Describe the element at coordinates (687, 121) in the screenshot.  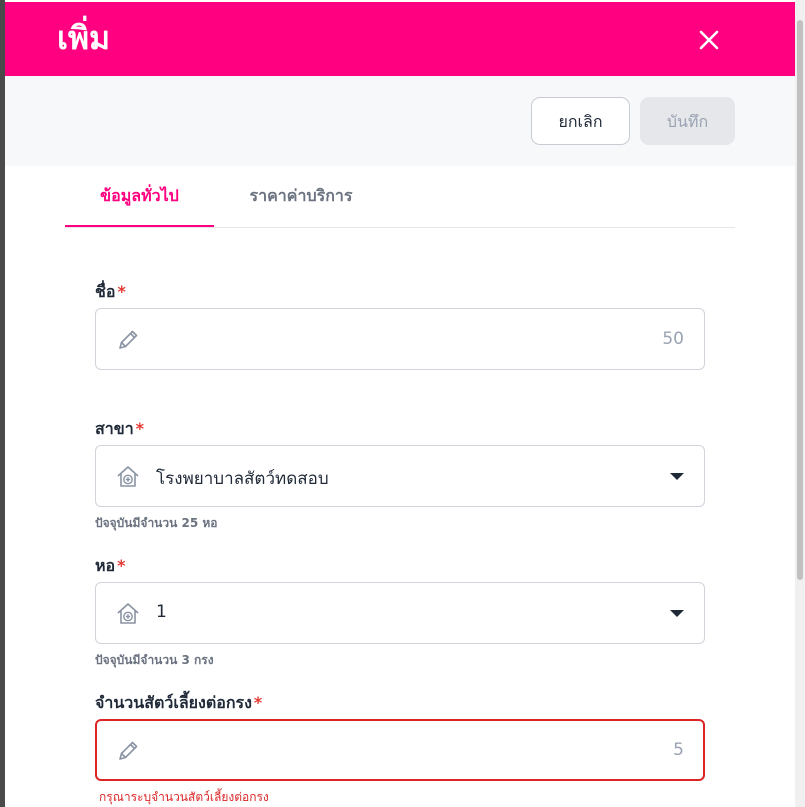
I see `save-button: บันทึก` at that location.